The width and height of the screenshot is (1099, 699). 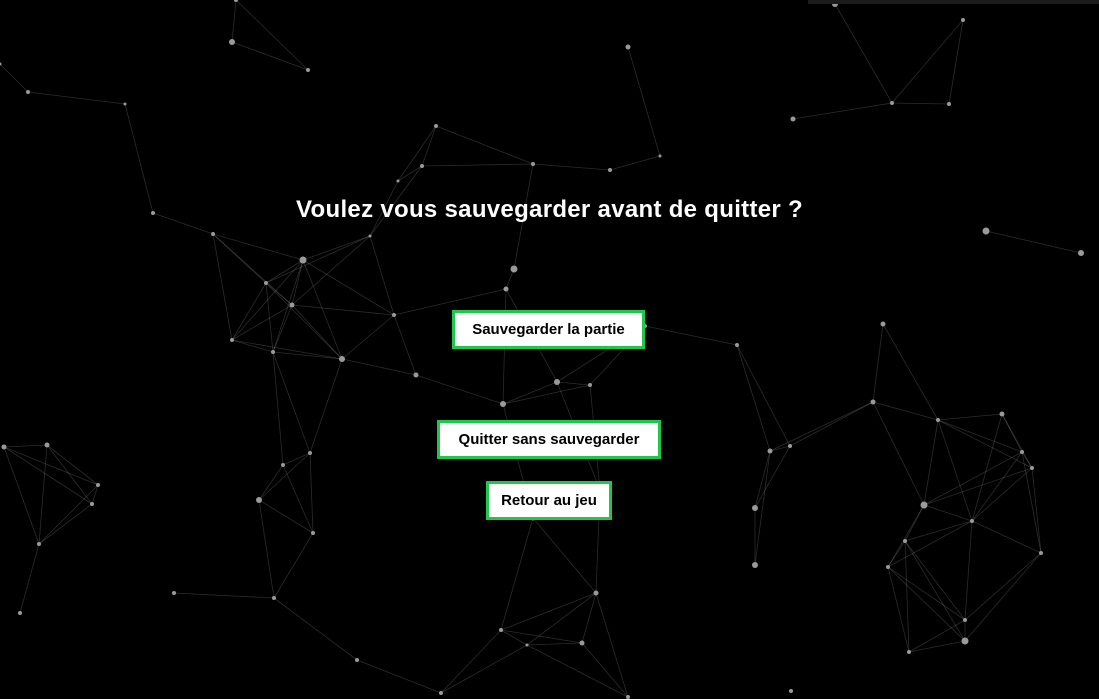 I want to click on back-to-game-button: Retour au jeu, so click(x=549, y=500).